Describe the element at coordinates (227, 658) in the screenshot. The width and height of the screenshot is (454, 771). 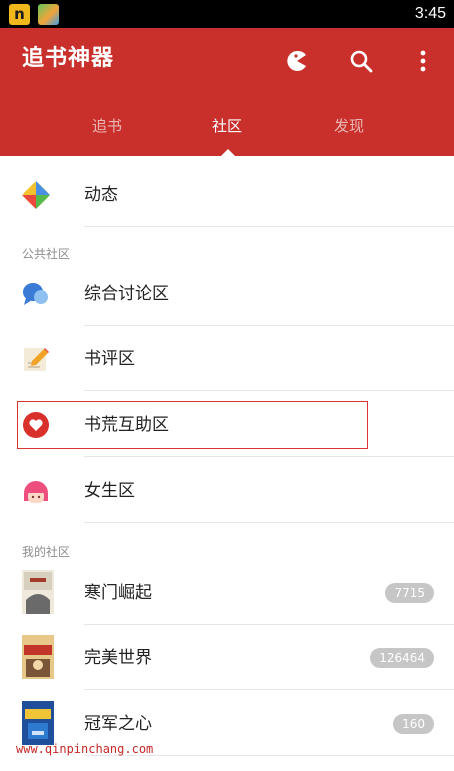
I see `list-item-book-wanmei: 完美世界 126464` at that location.